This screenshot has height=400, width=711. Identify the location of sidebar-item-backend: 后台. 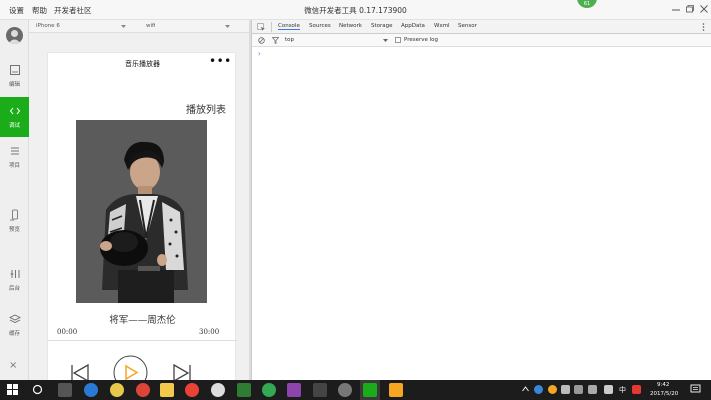
(14, 280).